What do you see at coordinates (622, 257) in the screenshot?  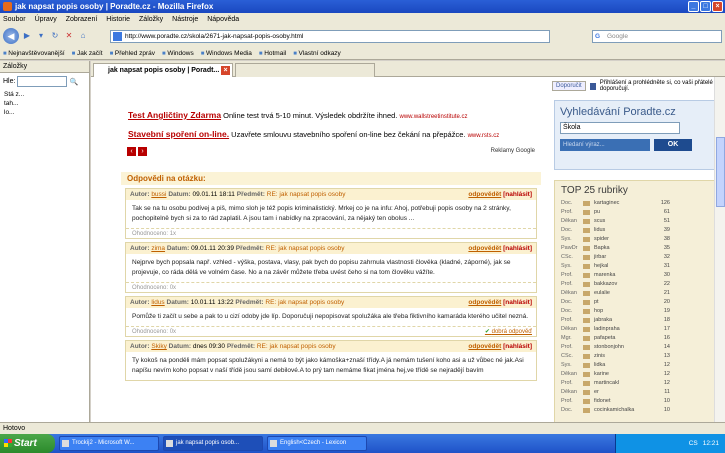 I see `top25-user: jirbar` at bounding box center [622, 257].